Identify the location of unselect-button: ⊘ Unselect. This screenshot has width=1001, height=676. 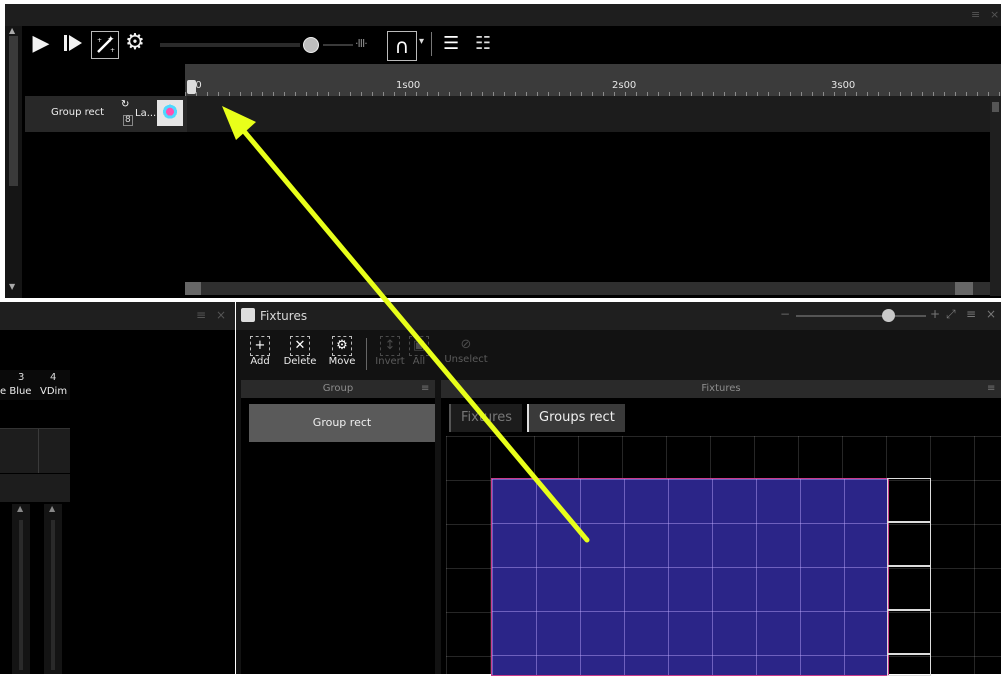
(466, 350).